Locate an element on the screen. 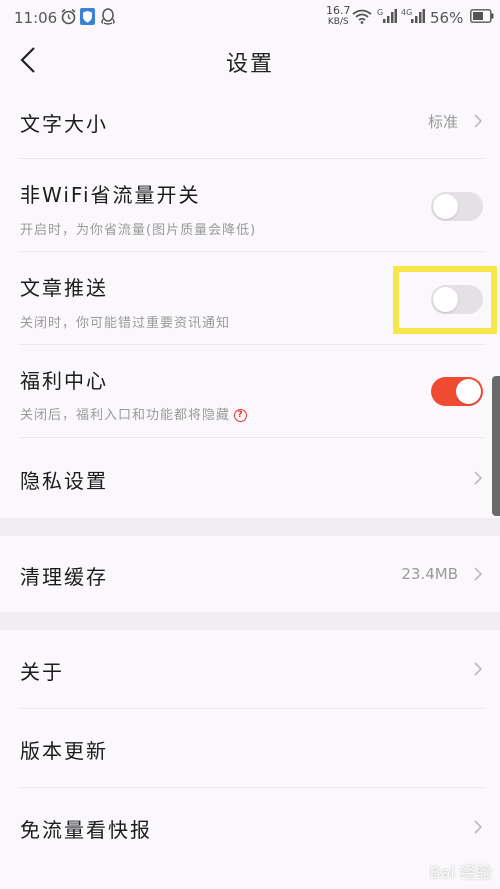 This screenshot has height=889, width=500. wifi-saver-row: 非WiFi省流量开关 开启时，为你省流量(图片质量会降低) is located at coordinates (250, 205).